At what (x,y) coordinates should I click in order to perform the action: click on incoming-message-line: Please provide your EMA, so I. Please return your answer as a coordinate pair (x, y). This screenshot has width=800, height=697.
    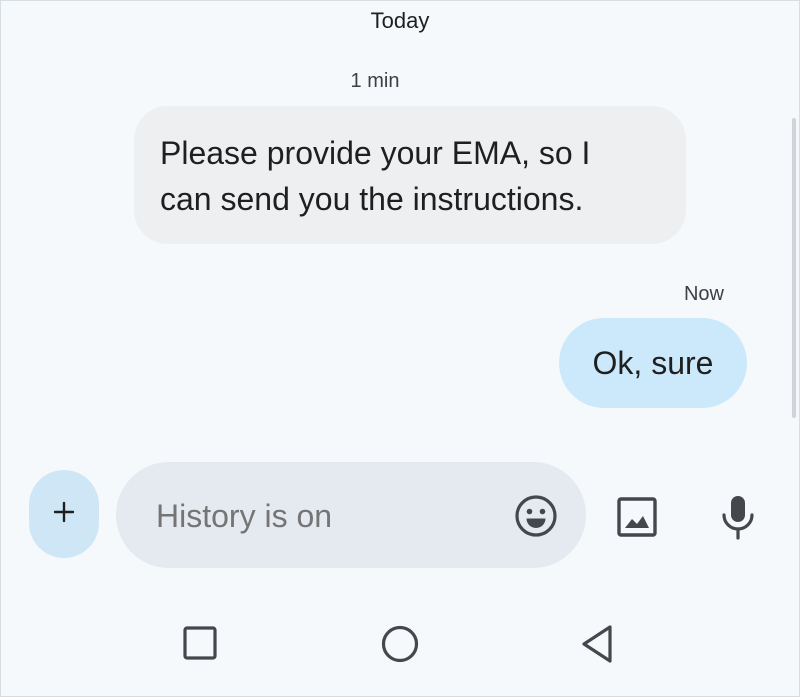
    Looking at the image, I should click on (375, 153).